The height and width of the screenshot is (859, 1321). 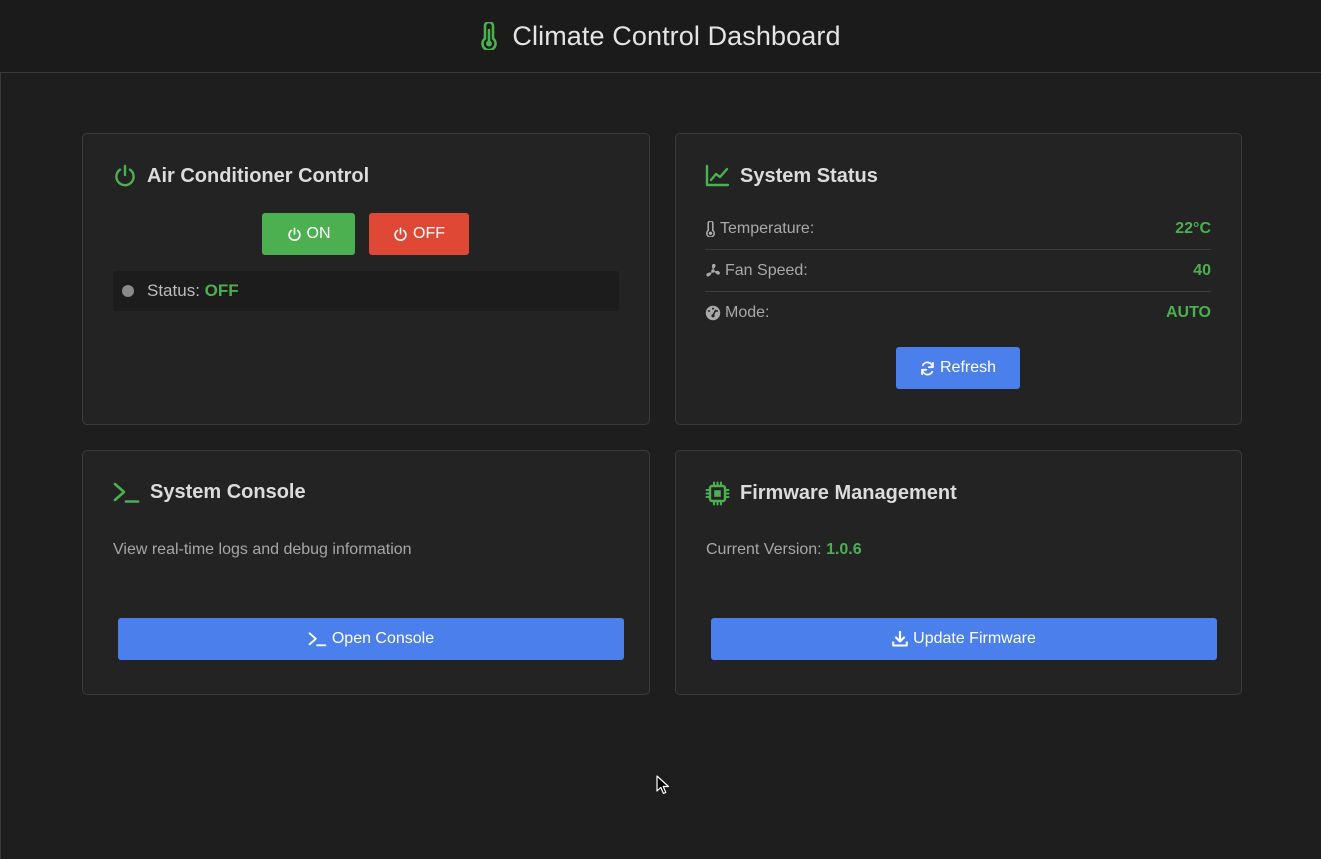 I want to click on ac-on-label: ON, so click(x=318, y=233).